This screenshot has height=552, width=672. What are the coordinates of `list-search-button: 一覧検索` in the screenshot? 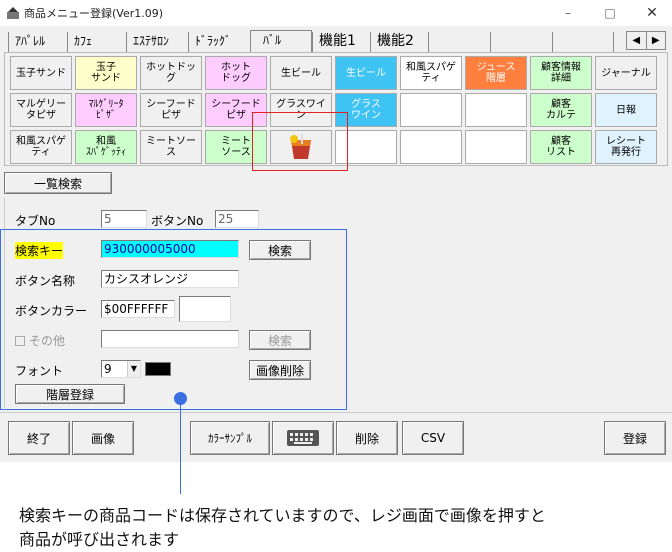 It's located at (58, 183).